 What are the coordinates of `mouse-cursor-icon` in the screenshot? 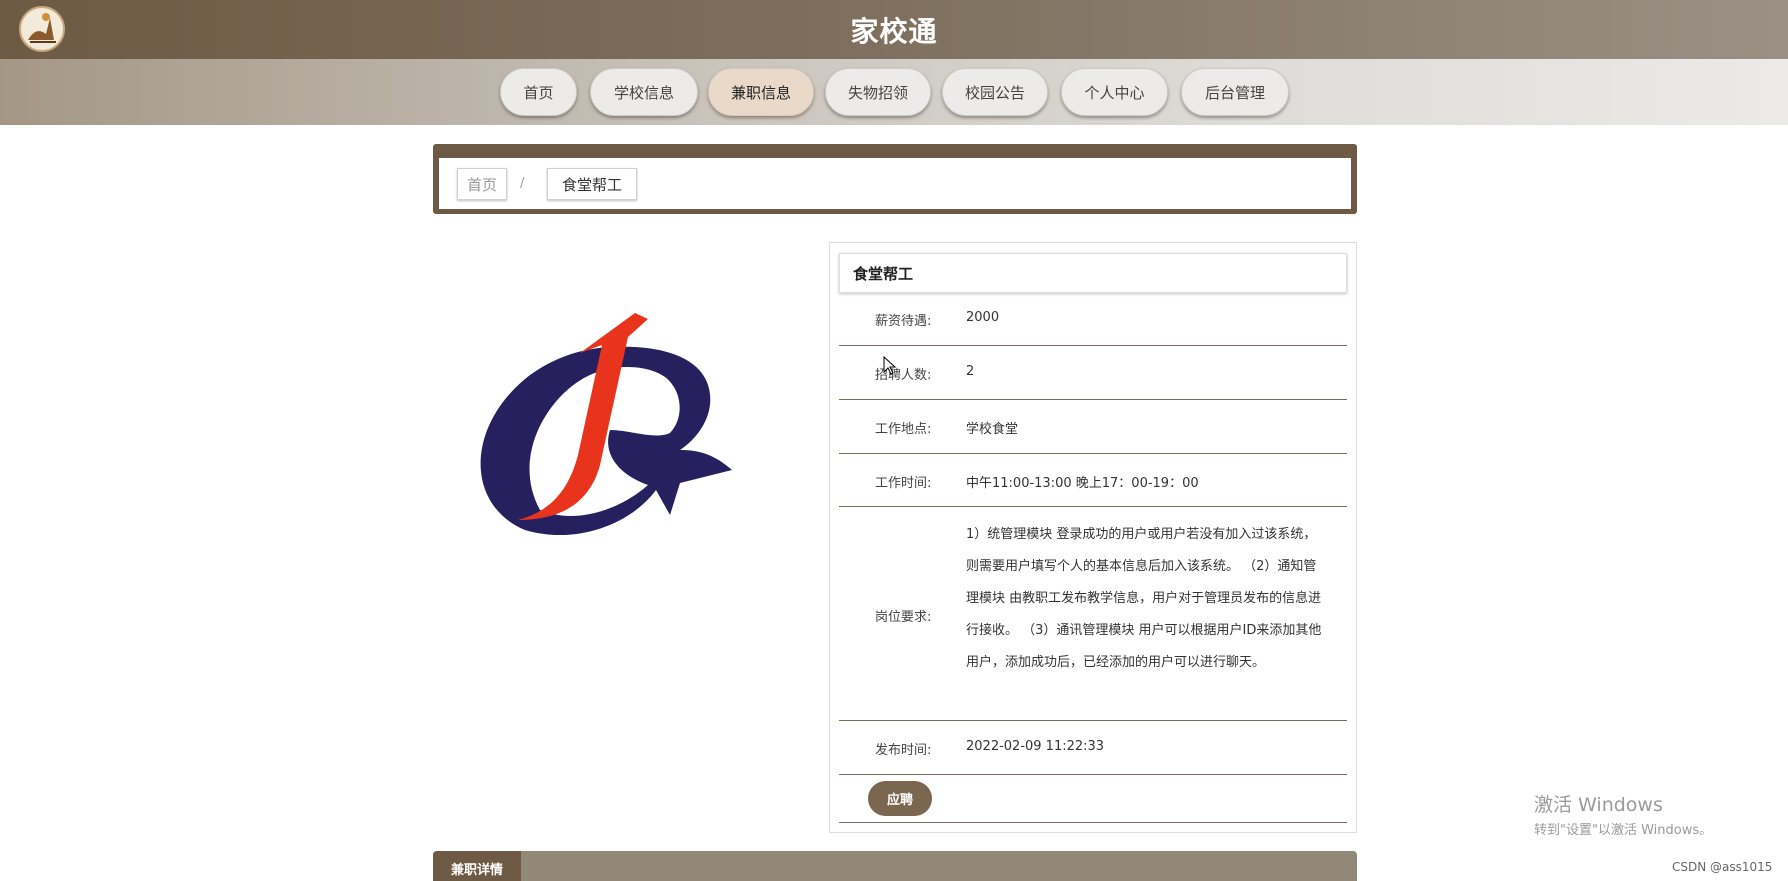 It's located at (890, 367).